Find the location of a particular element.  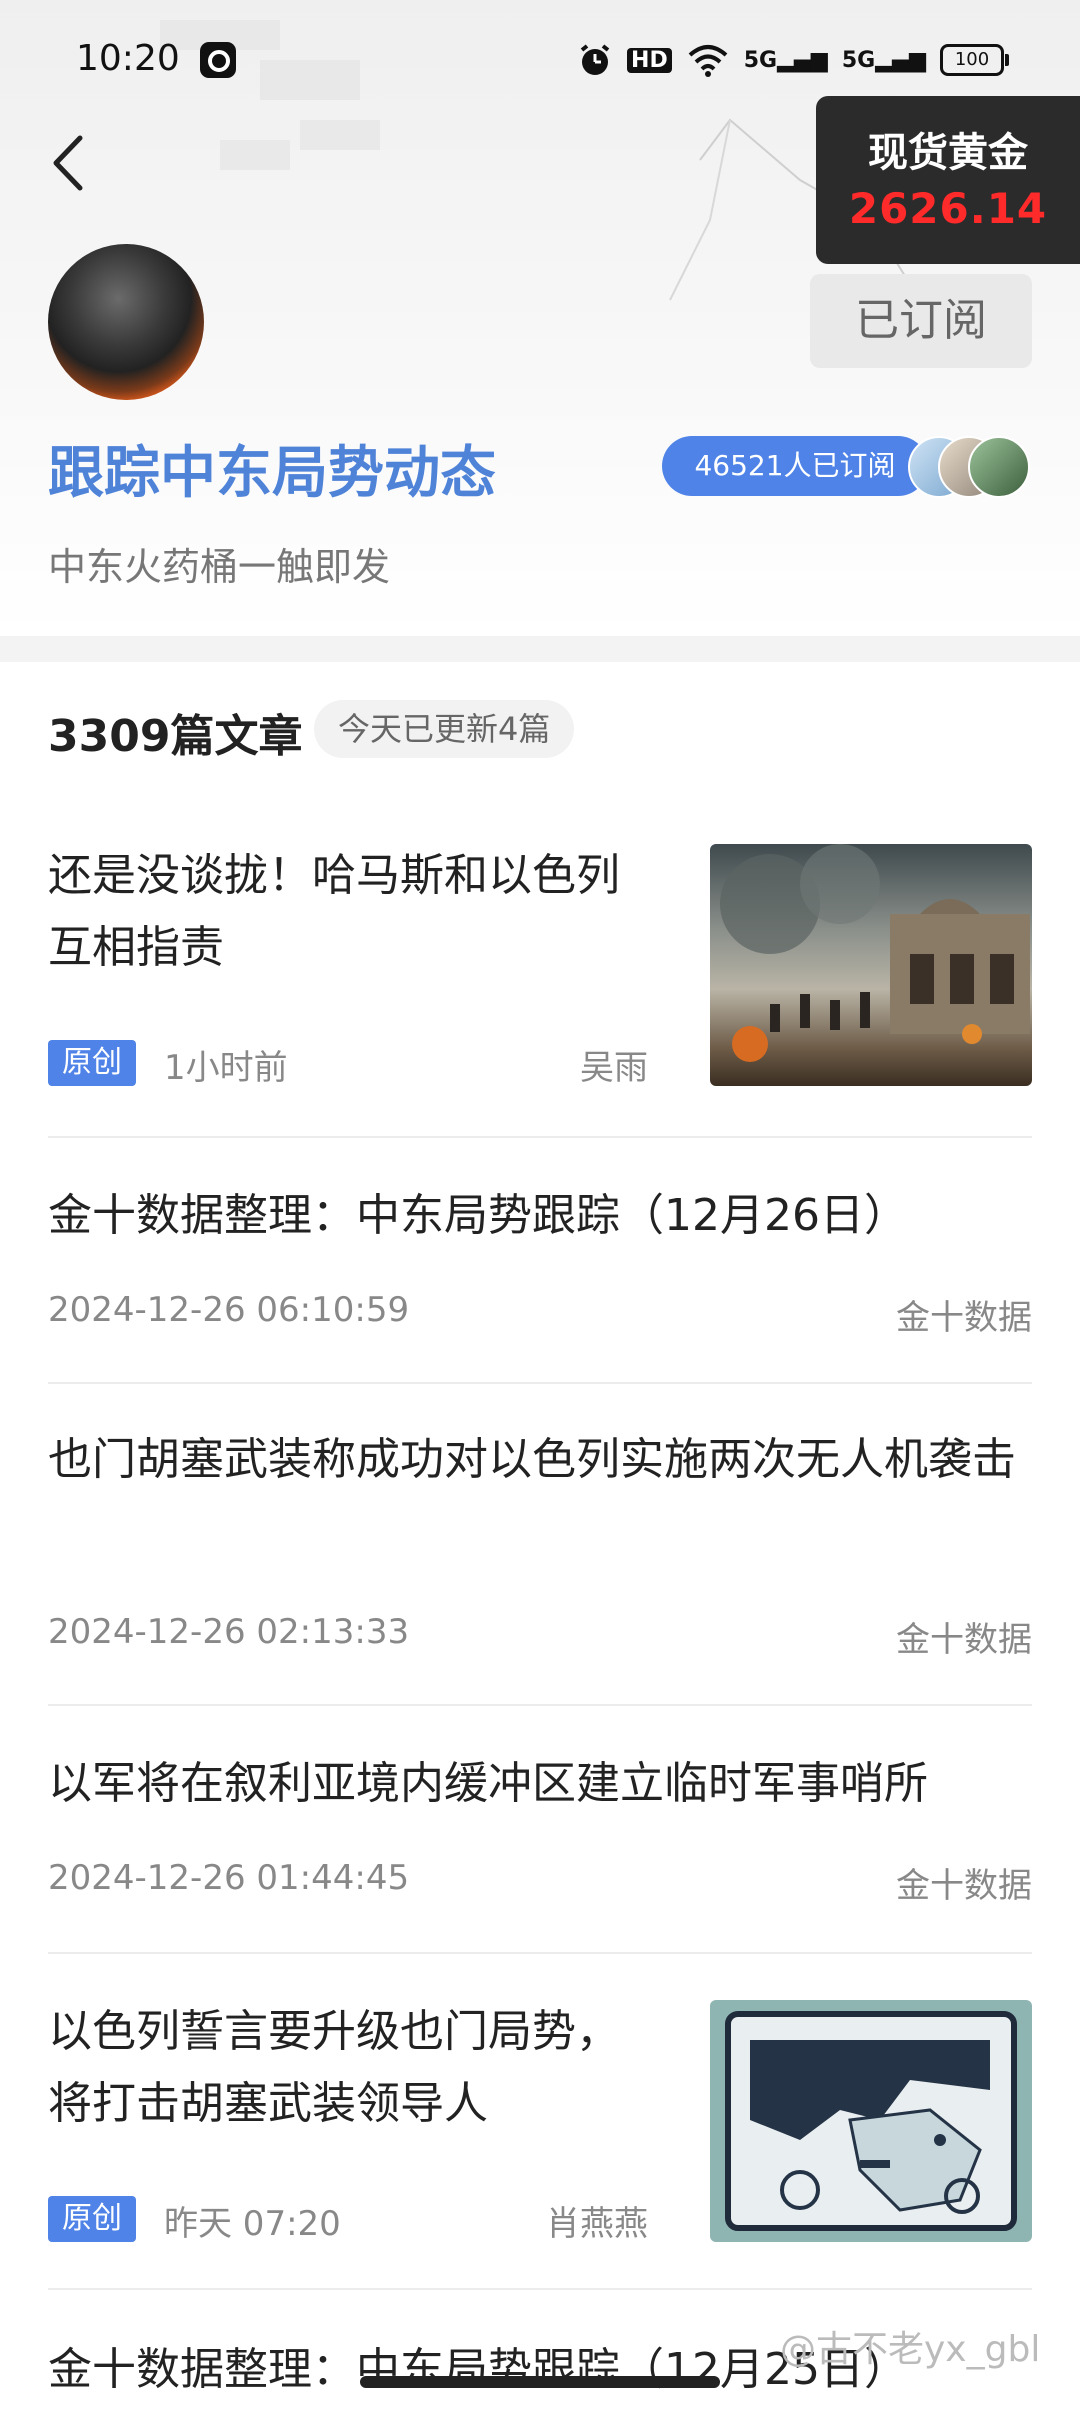

article-title: 也门胡塞武装称成功对以色列实施两次无人机袭击 is located at coordinates (532, 1459).